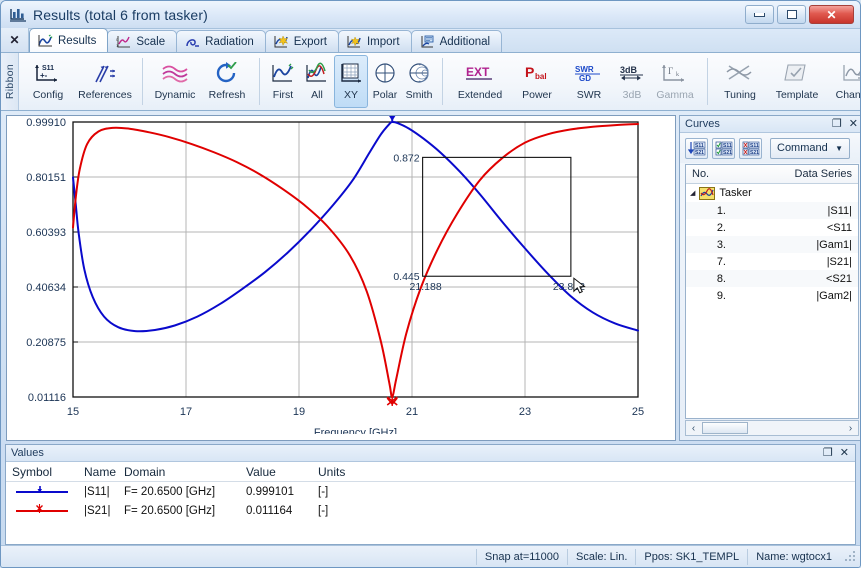 This screenshot has width=861, height=568. What do you see at coordinates (692, 193) in the screenshot?
I see `expander-icon: ◢` at bounding box center [692, 193].